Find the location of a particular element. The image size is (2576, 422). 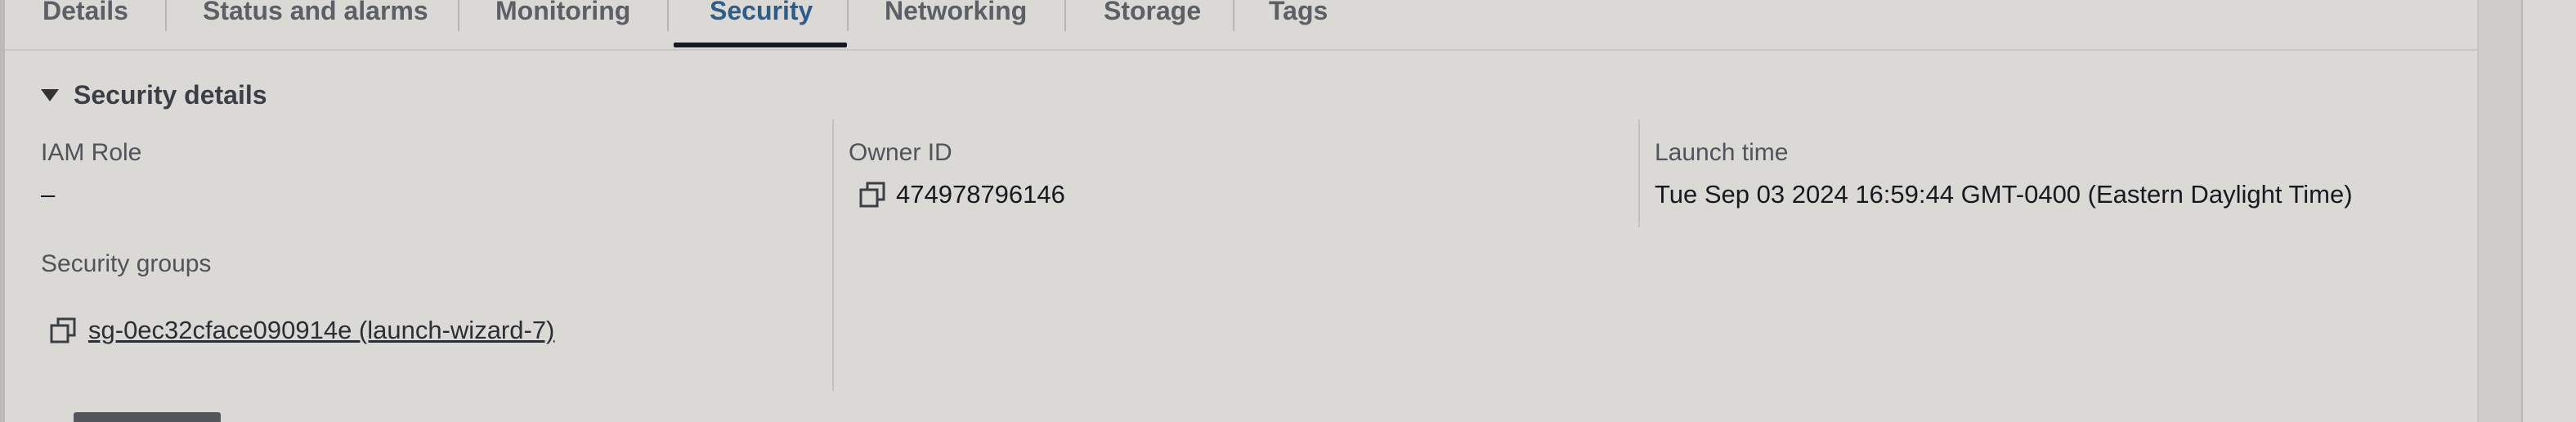

caret-down-icon is located at coordinates (50, 94).